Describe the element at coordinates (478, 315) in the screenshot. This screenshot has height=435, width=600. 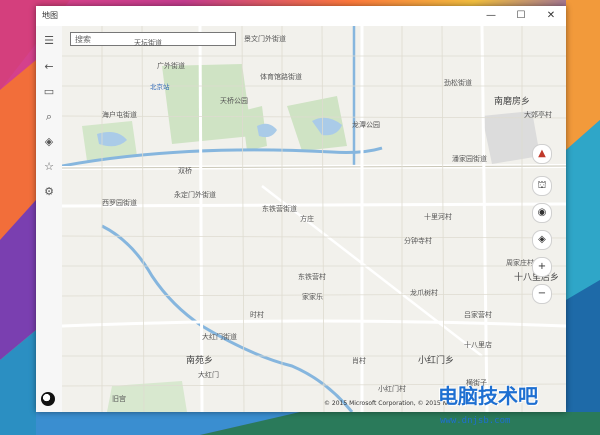
I see `map-label: 吕家营村` at that location.